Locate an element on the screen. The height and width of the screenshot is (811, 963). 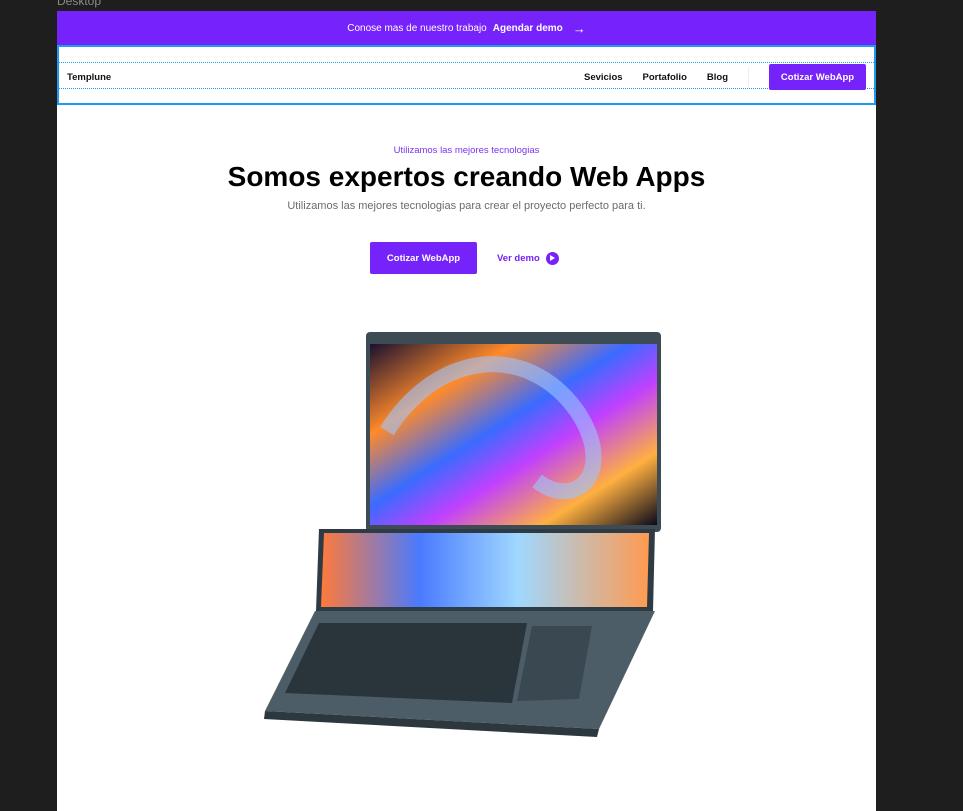
screenpad-screen is located at coordinates (485, 570).